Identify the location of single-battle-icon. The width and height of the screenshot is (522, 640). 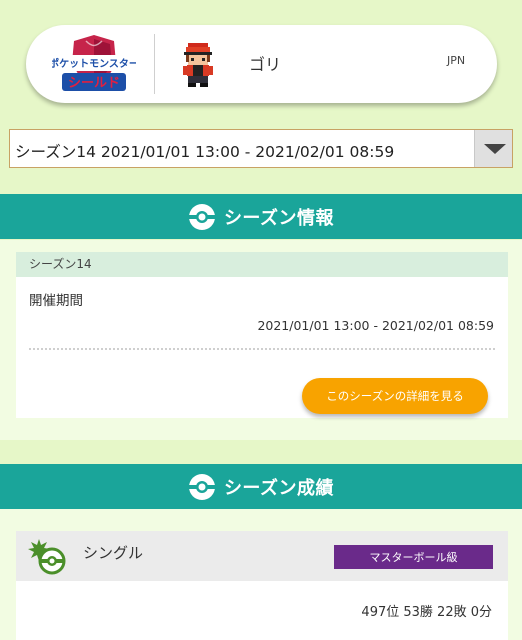
(47, 557).